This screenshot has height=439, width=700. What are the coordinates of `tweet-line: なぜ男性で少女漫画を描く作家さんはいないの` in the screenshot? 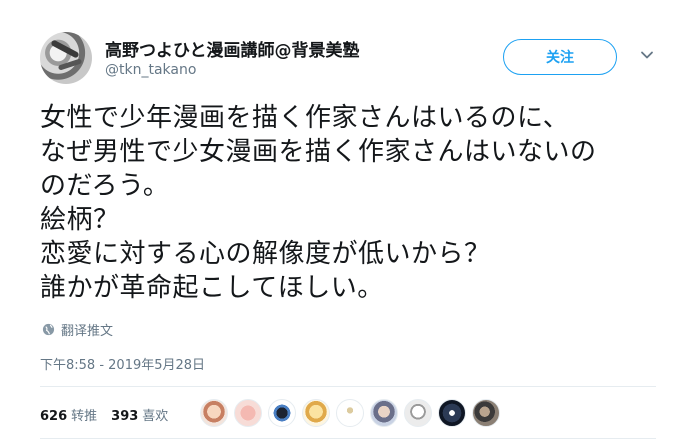 It's located at (318, 152).